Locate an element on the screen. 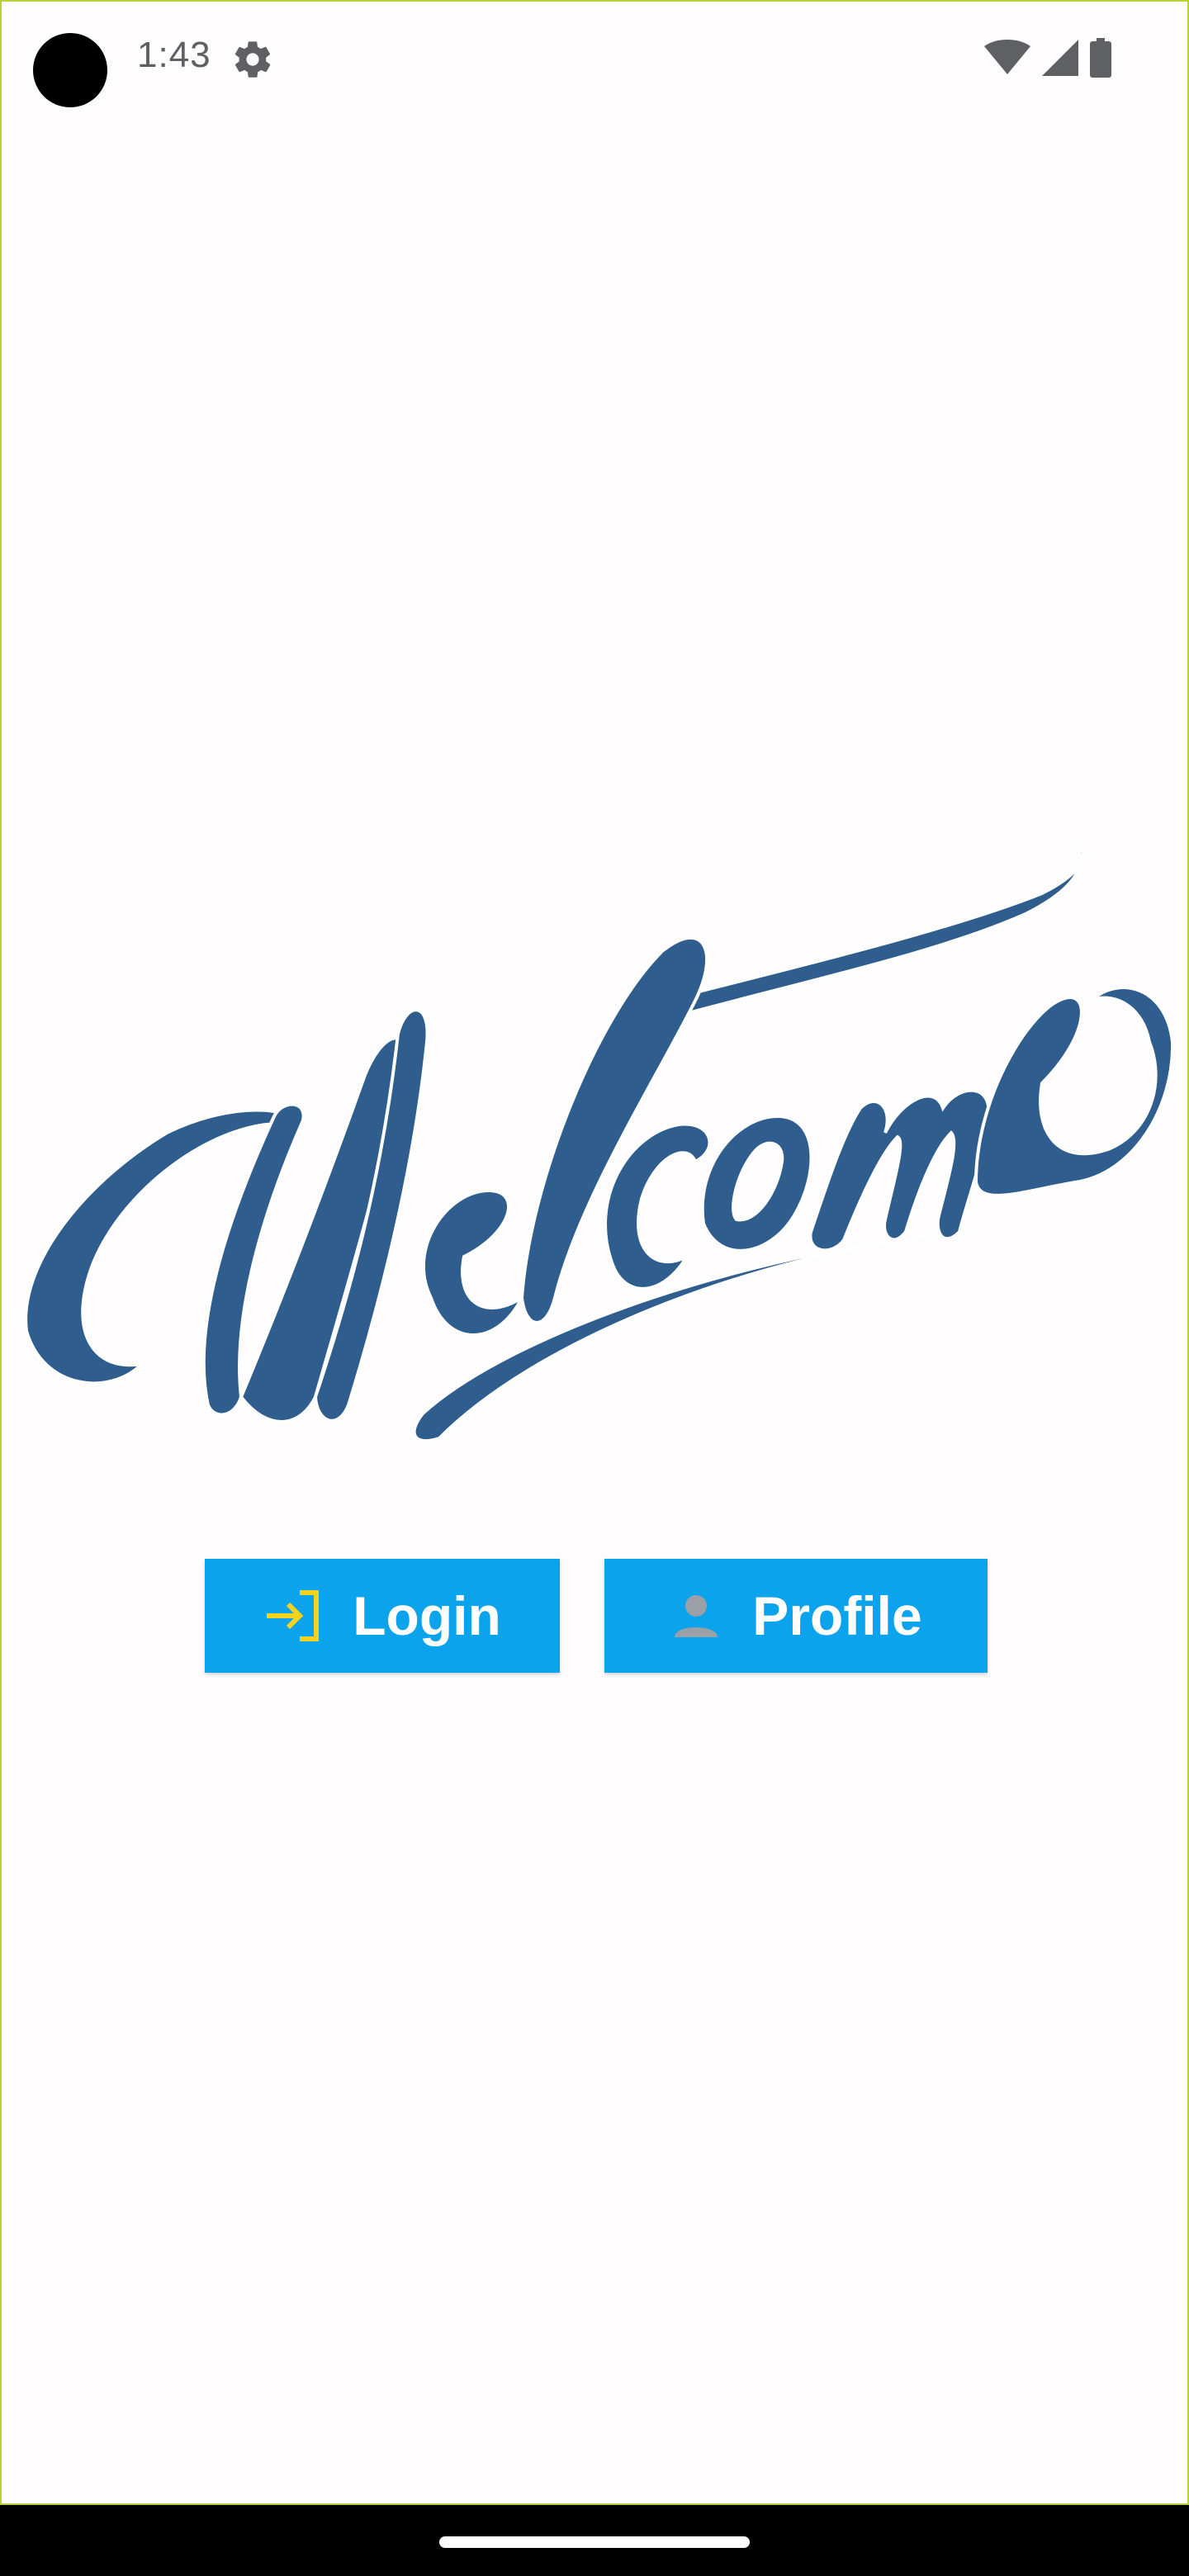 This screenshot has height=2576, width=1189. profile-button: Profile is located at coordinates (796, 1616).